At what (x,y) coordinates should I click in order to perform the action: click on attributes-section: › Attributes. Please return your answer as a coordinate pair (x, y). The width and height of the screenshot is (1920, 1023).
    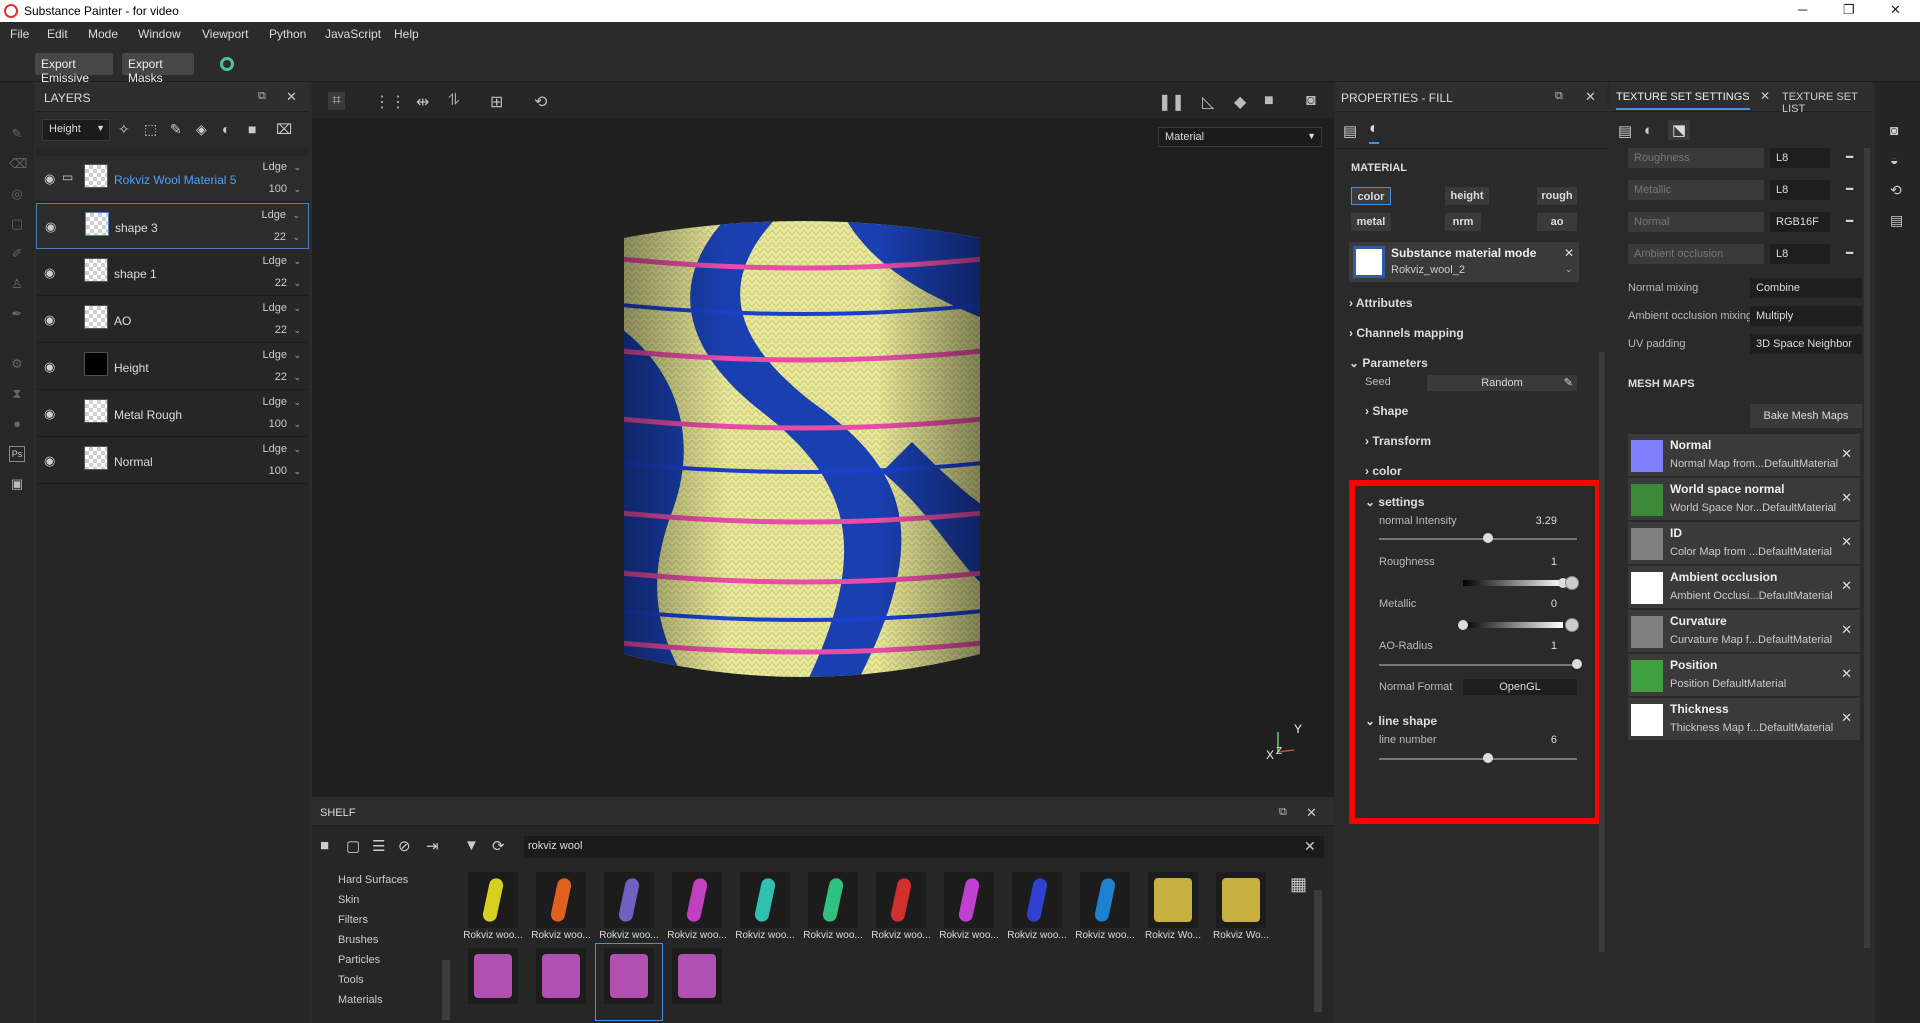
    Looking at the image, I should click on (1381, 303).